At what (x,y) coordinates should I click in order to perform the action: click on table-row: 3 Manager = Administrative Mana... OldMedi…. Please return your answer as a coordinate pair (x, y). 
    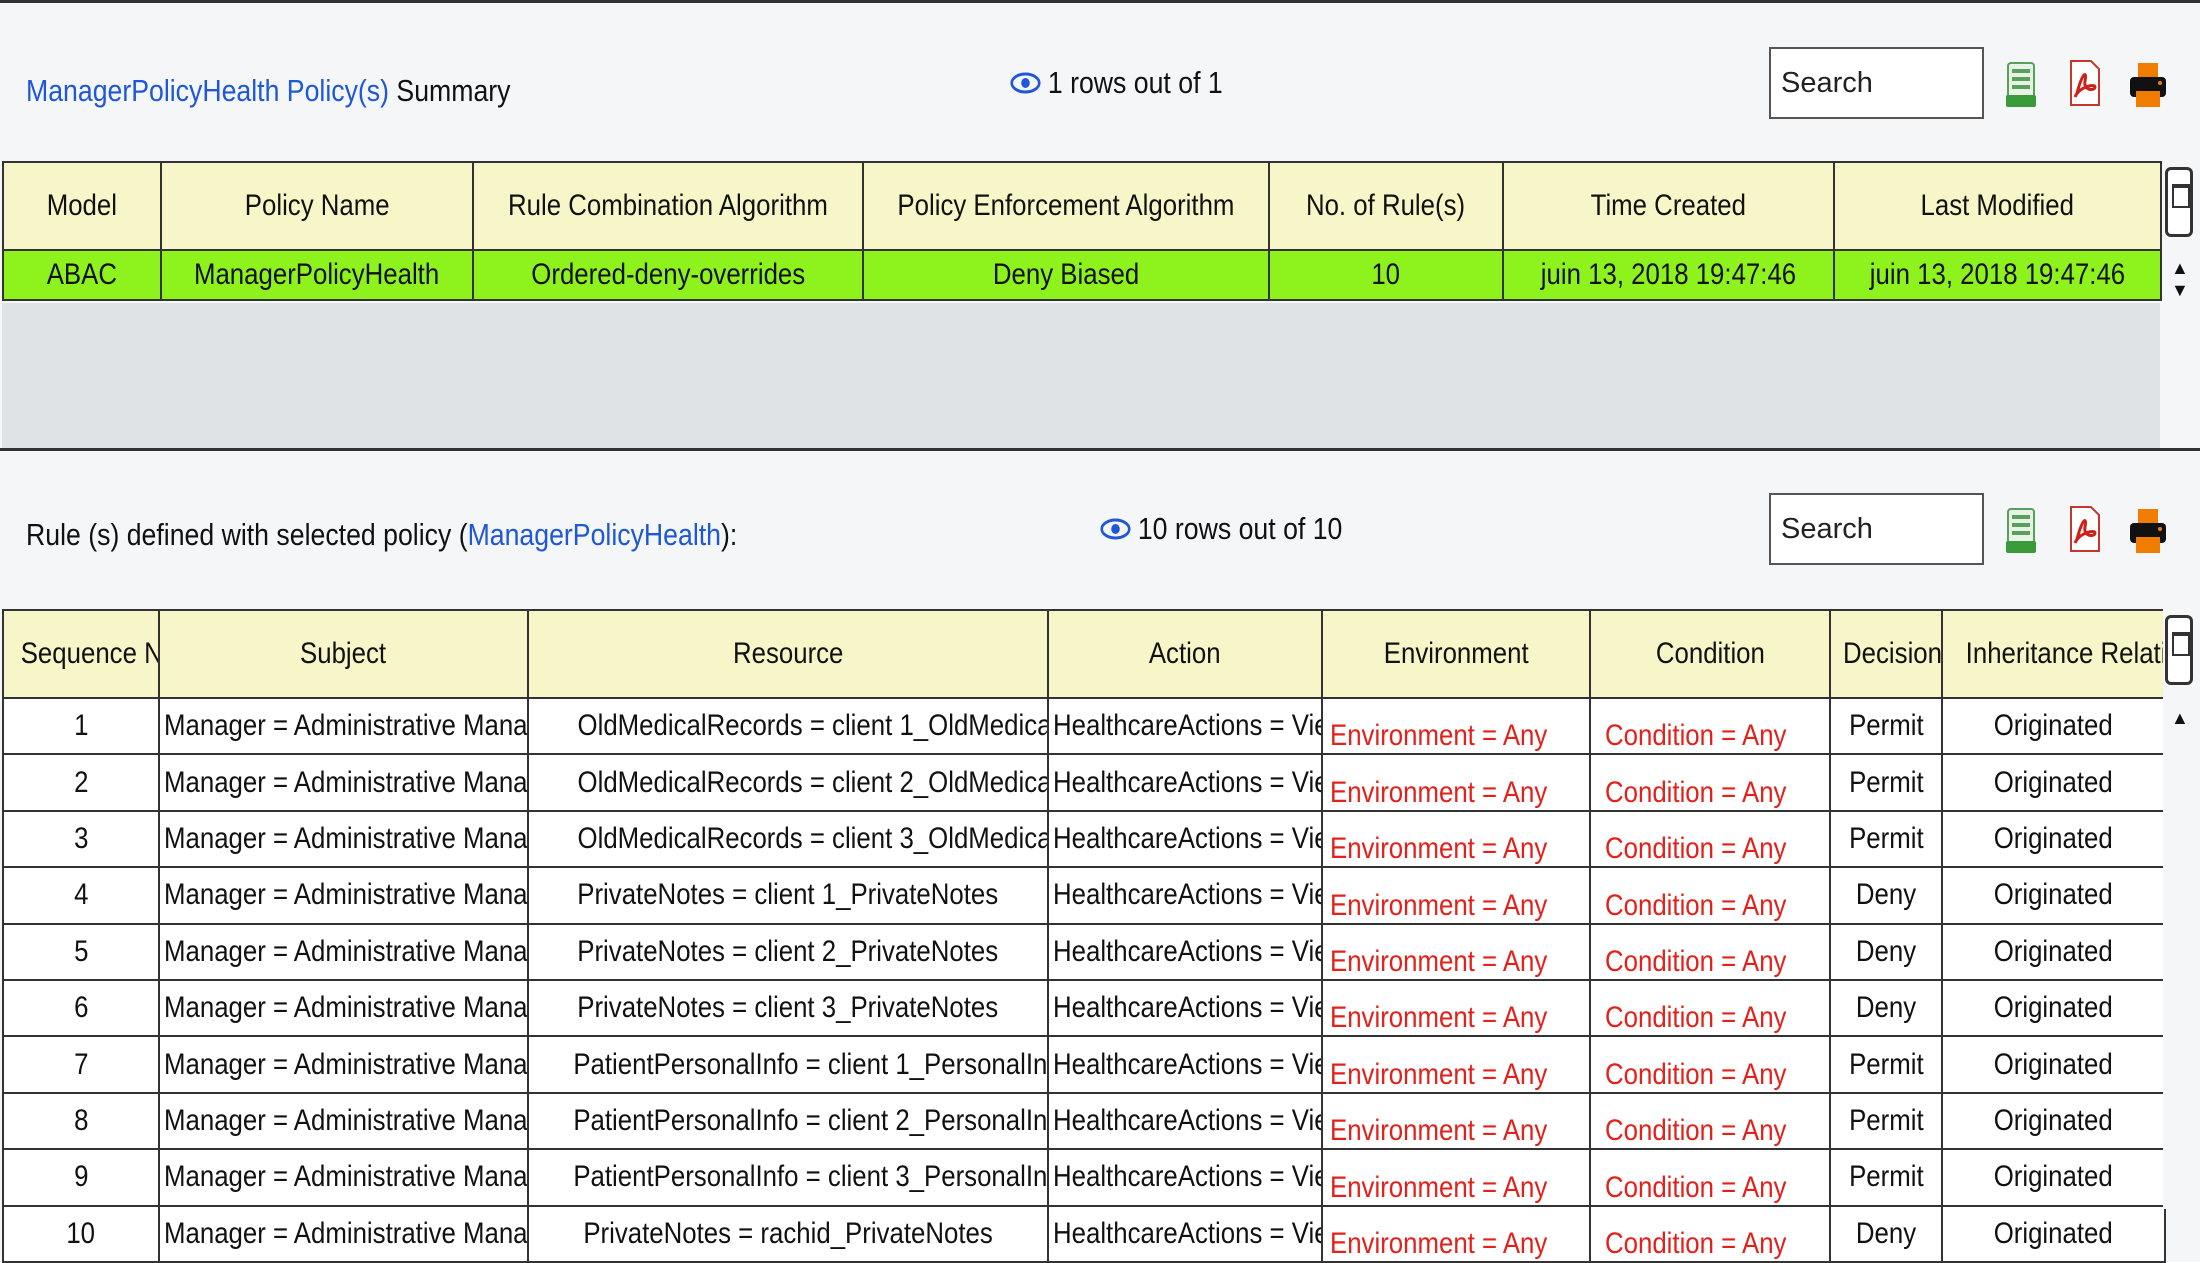
    Looking at the image, I should click on (1084, 839).